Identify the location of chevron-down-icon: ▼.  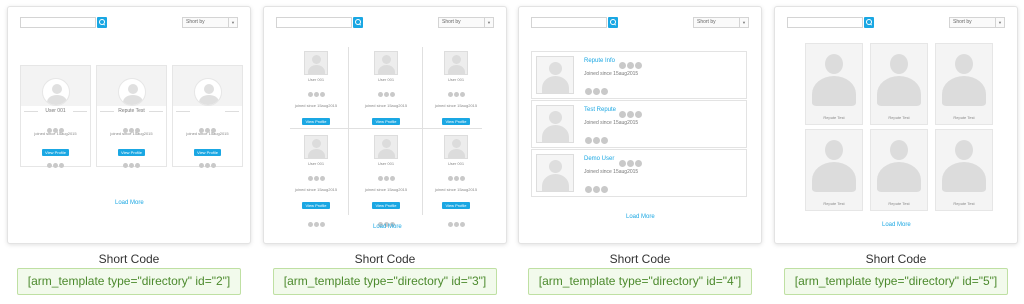
(999, 22).